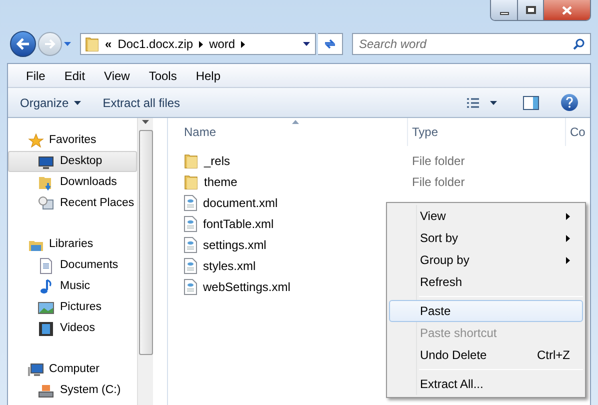  Describe the element at coordinates (117, 75) in the screenshot. I see `menu-bar-item: View` at that location.